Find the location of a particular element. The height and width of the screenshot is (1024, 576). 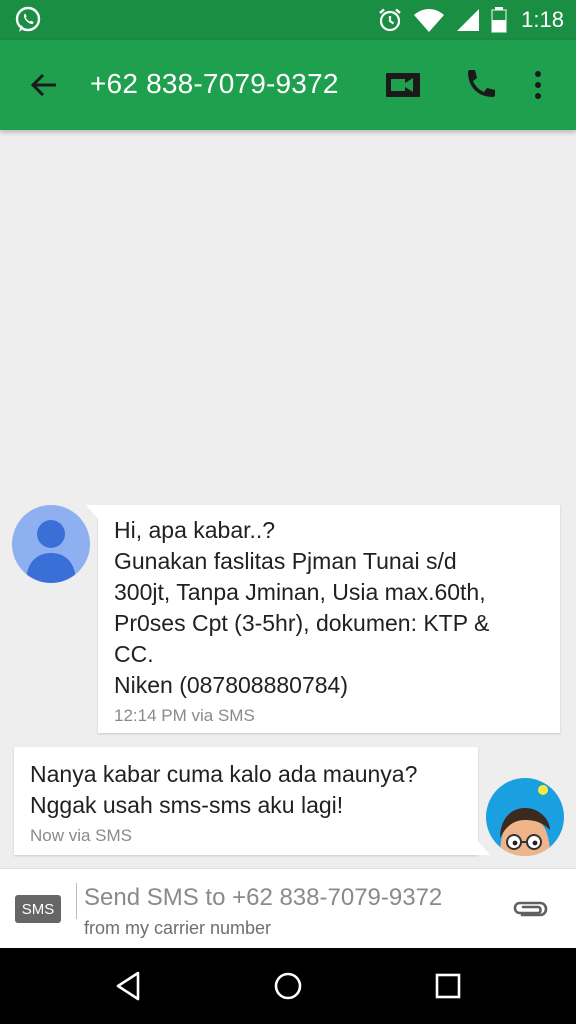

self-avatar is located at coordinates (525, 817).